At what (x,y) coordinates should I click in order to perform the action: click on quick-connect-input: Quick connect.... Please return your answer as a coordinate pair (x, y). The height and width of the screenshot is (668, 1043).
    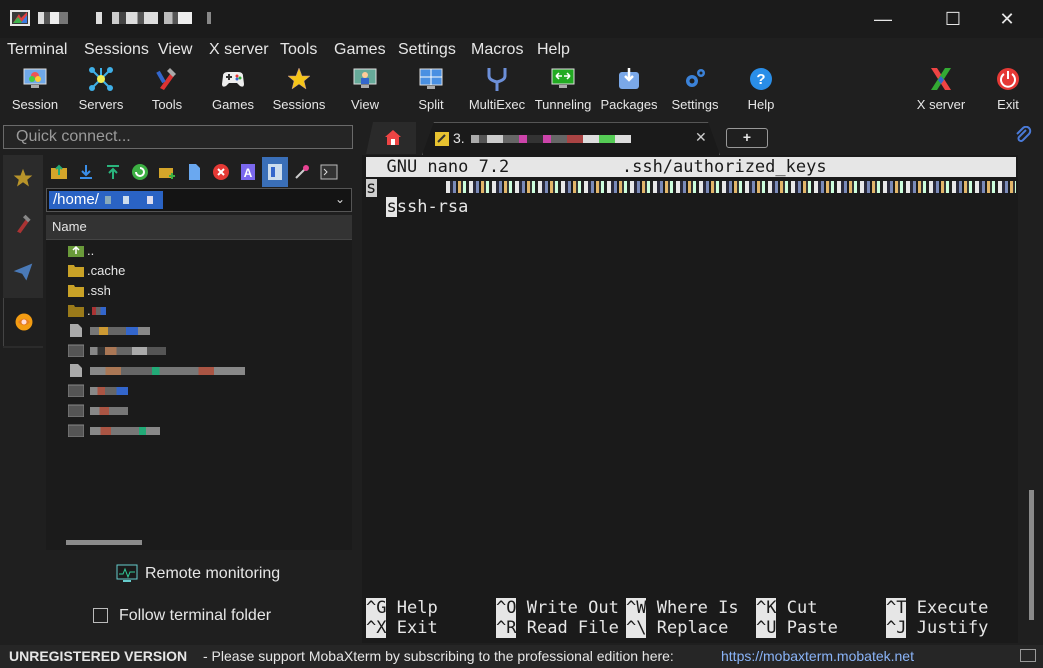
    Looking at the image, I should click on (178, 137).